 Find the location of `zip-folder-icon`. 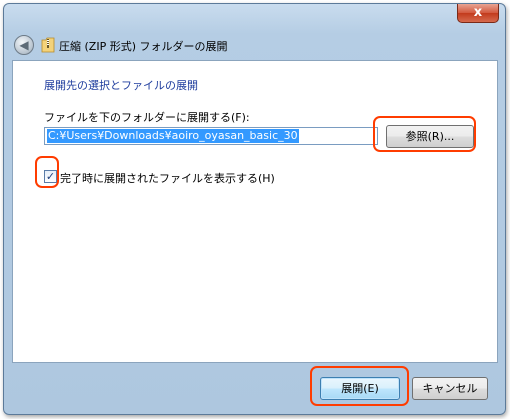

zip-folder-icon is located at coordinates (48, 45).